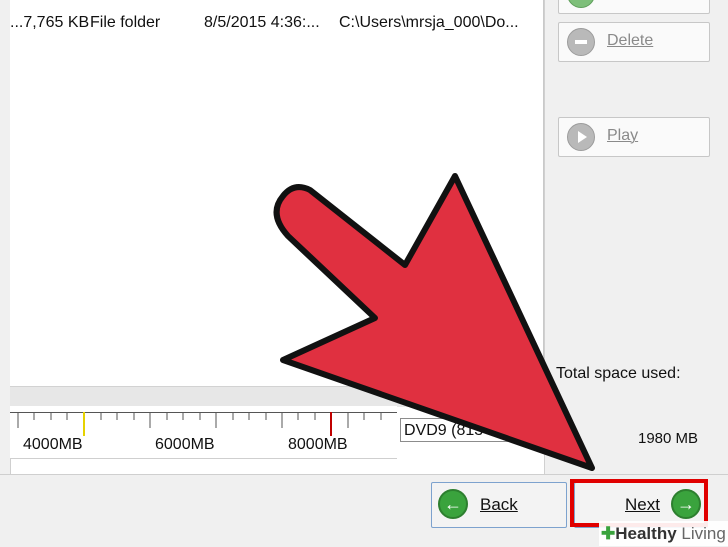 The image size is (728, 547). What do you see at coordinates (125, 22) in the screenshot?
I see `file-type: File folder` at bounding box center [125, 22].